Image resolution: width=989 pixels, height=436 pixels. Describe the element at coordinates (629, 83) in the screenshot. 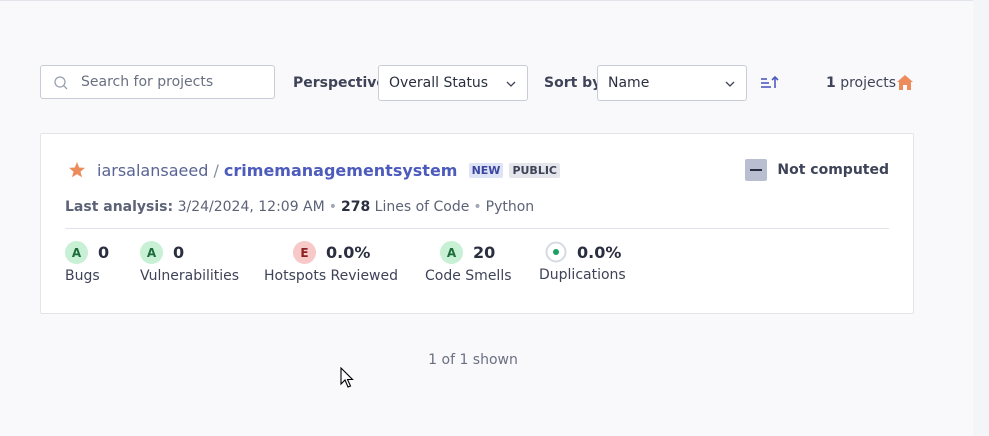

I see `sort-value: Name` at that location.